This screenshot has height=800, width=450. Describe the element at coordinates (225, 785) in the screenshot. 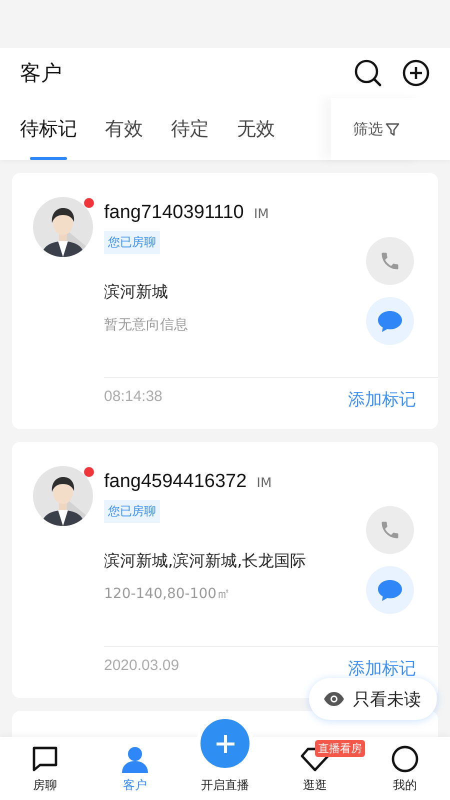

I see `nav-label: 开启直播` at that location.